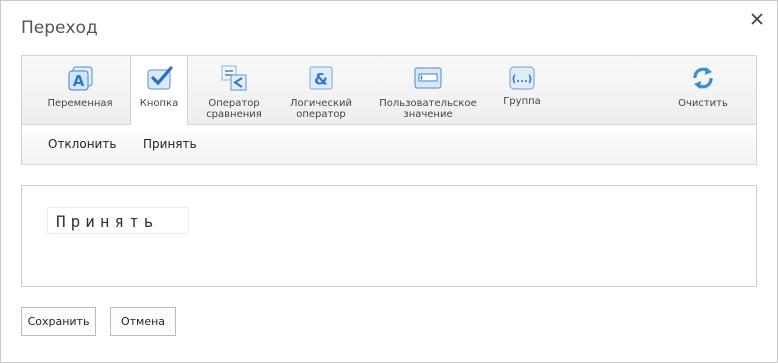 The image size is (778, 363). Describe the element at coordinates (160, 78) in the screenshot. I see `checkmark-button-icon` at that location.